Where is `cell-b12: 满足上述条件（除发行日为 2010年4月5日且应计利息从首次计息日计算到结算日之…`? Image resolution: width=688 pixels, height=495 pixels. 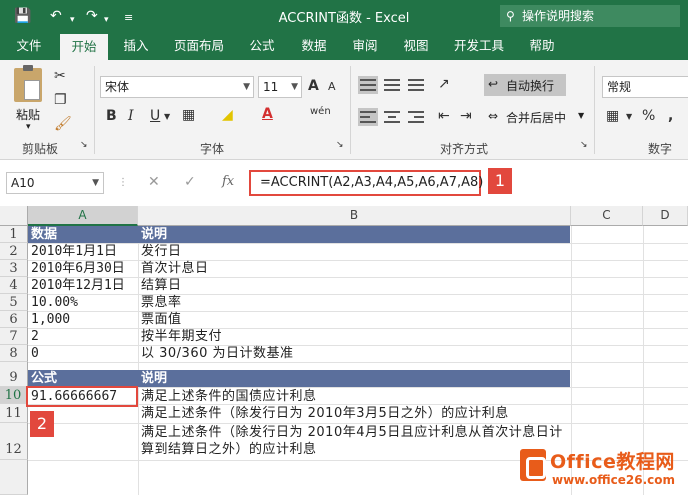 cell-b12: 满足上述条件（除发行日为 2010年4月5日且应计利息从首次计息日计算到结算日之… is located at coordinates (353, 441).